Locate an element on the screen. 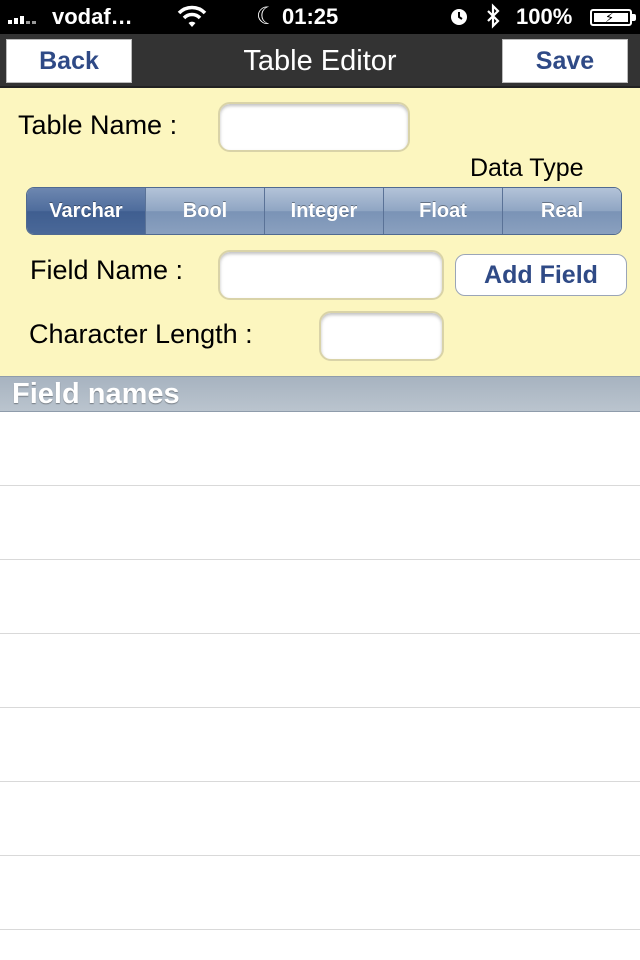 Image resolution: width=640 pixels, height=960 pixels. alarm-icon is located at coordinates (459, 17).